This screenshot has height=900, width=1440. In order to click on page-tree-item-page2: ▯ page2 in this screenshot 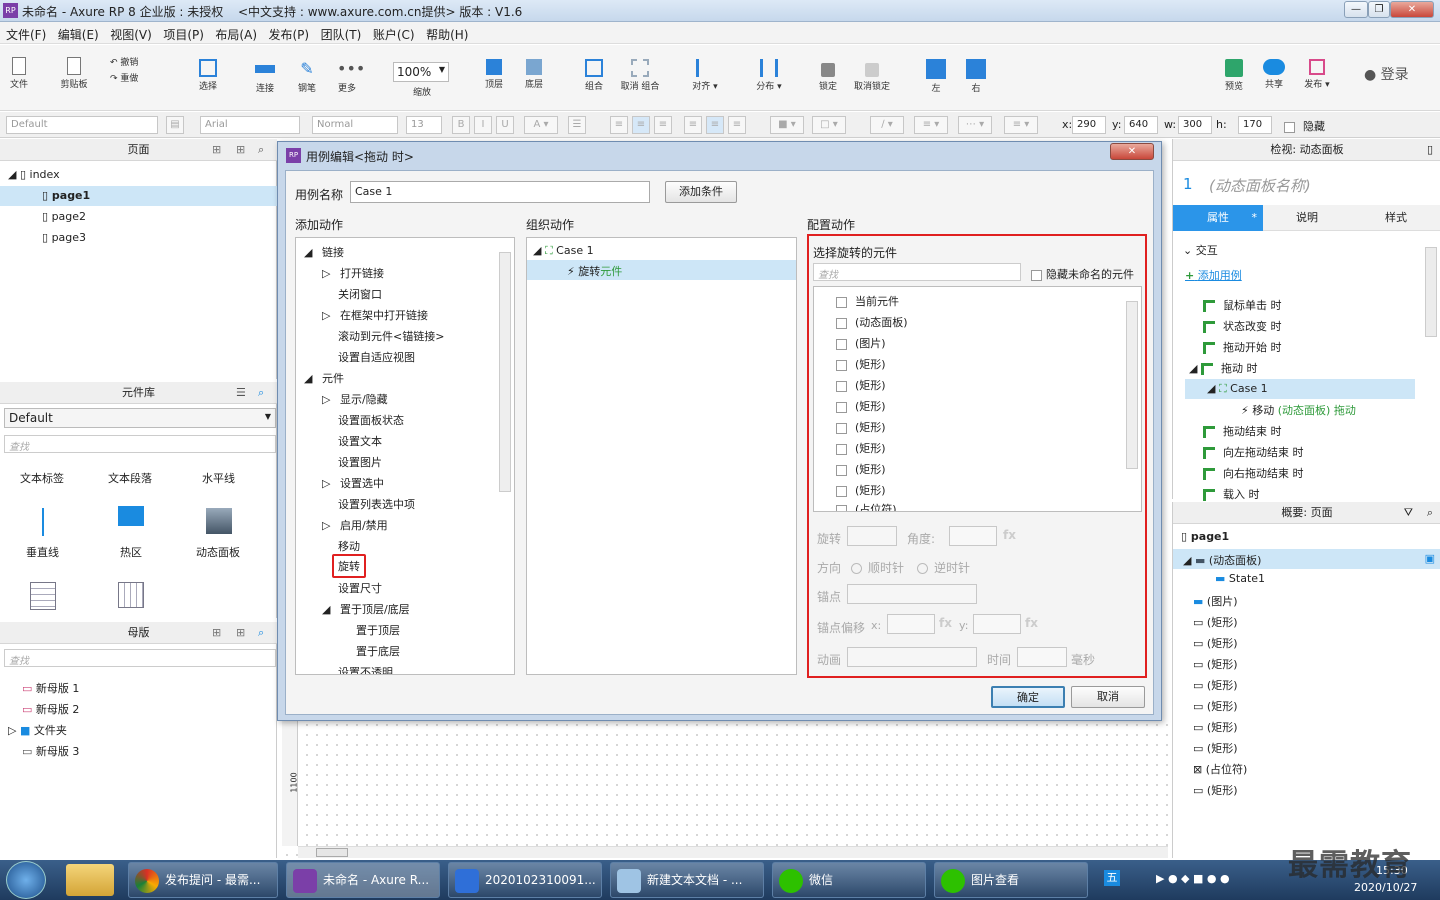, I will do `click(64, 216)`.